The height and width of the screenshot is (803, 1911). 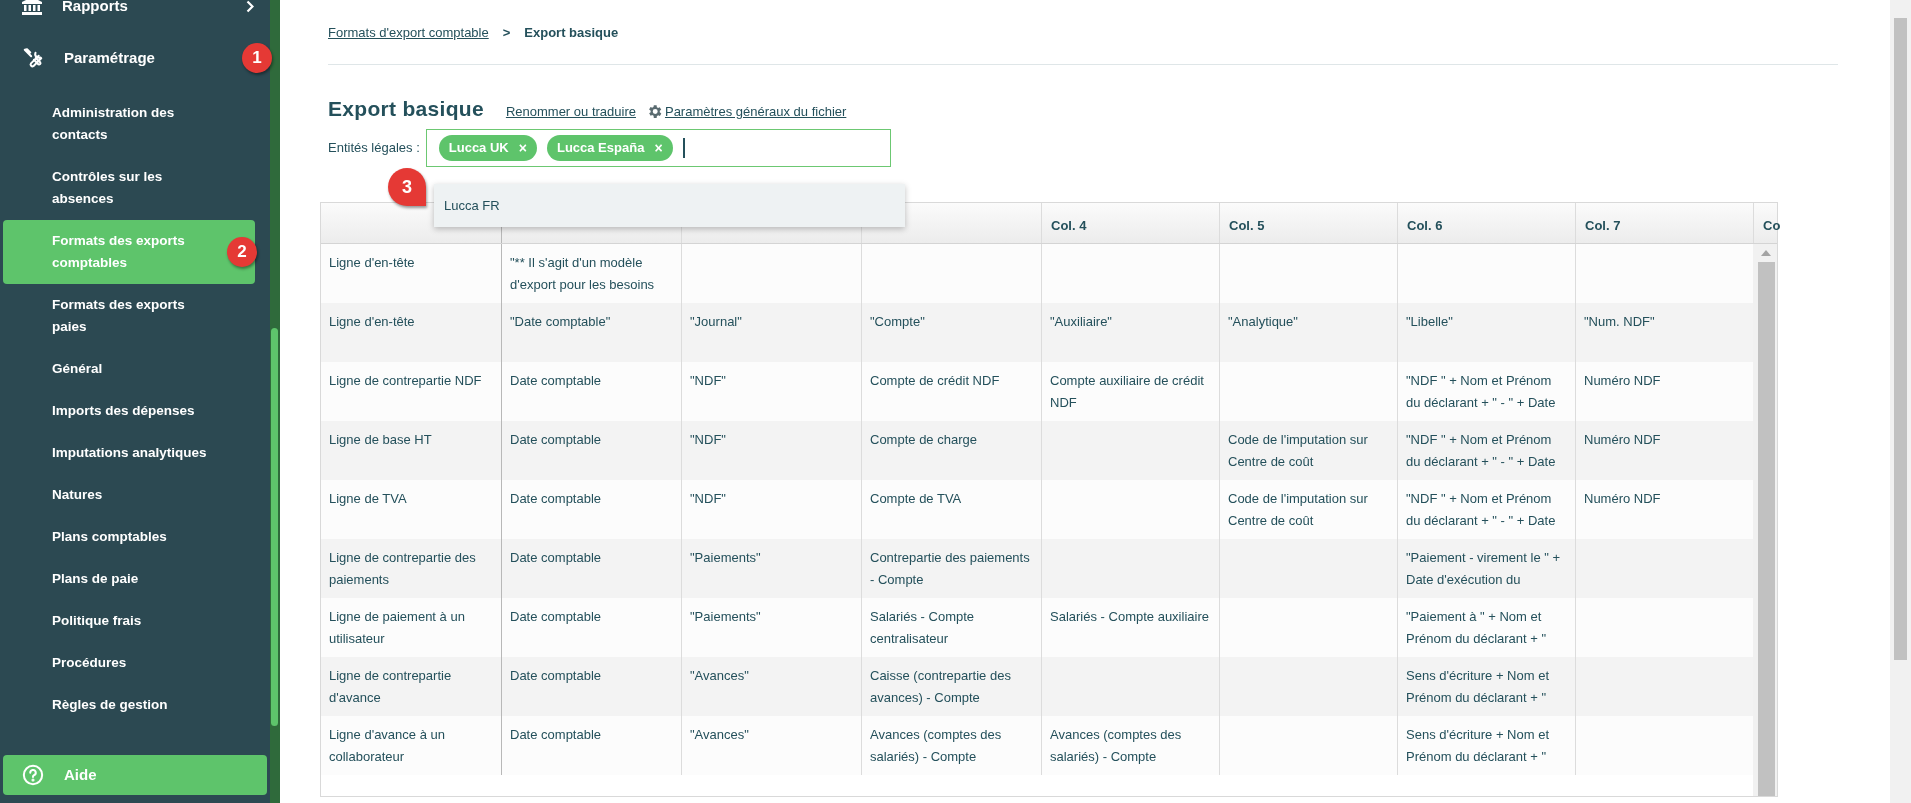 What do you see at coordinates (609, 147) in the screenshot?
I see `entity-tag: Lucca España ×` at bounding box center [609, 147].